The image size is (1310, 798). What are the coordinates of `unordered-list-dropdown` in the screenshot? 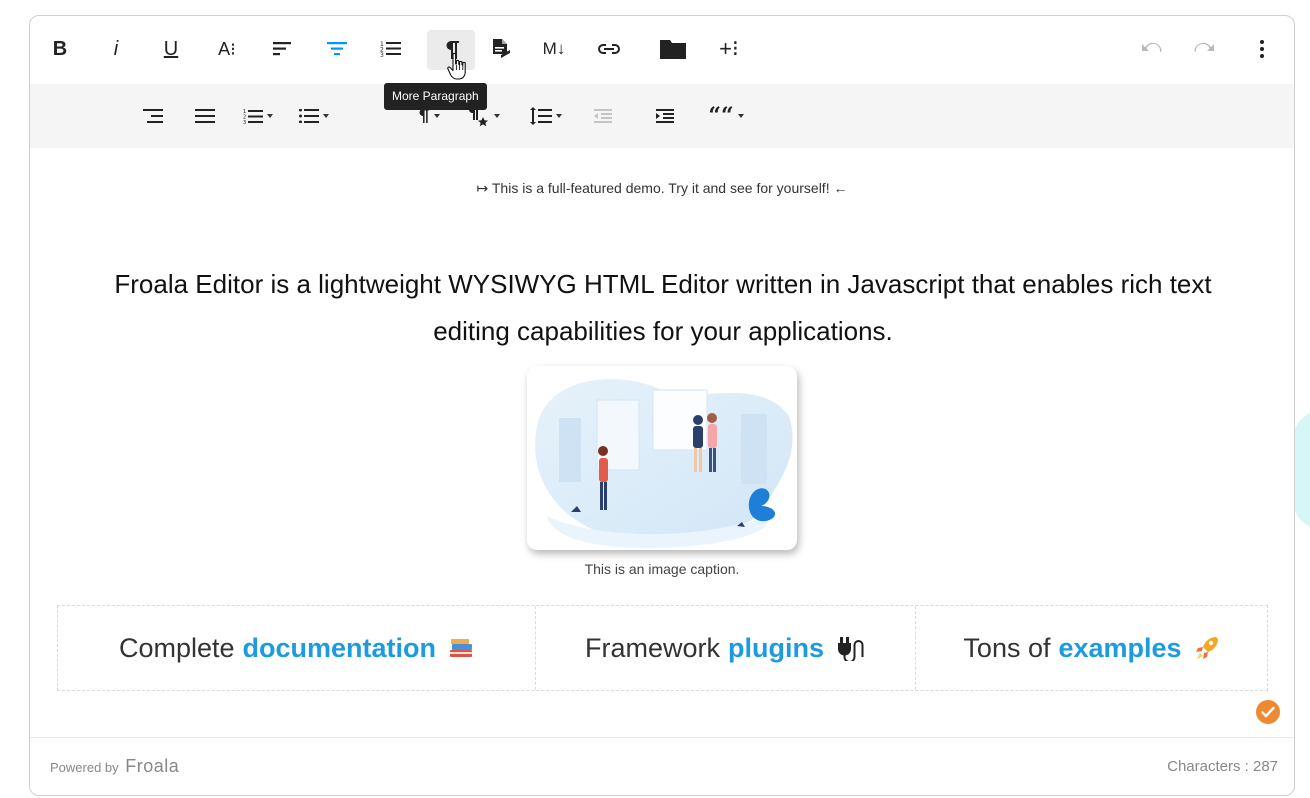 It's located at (314, 116).